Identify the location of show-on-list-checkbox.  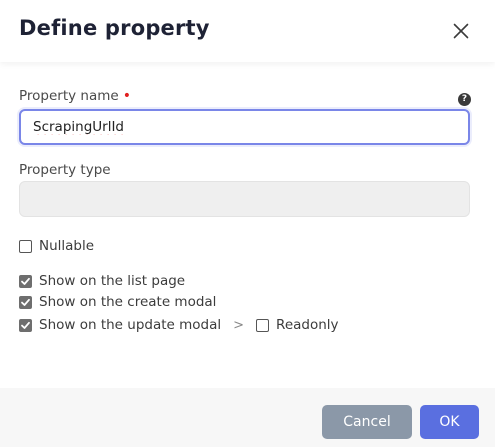
(25, 281).